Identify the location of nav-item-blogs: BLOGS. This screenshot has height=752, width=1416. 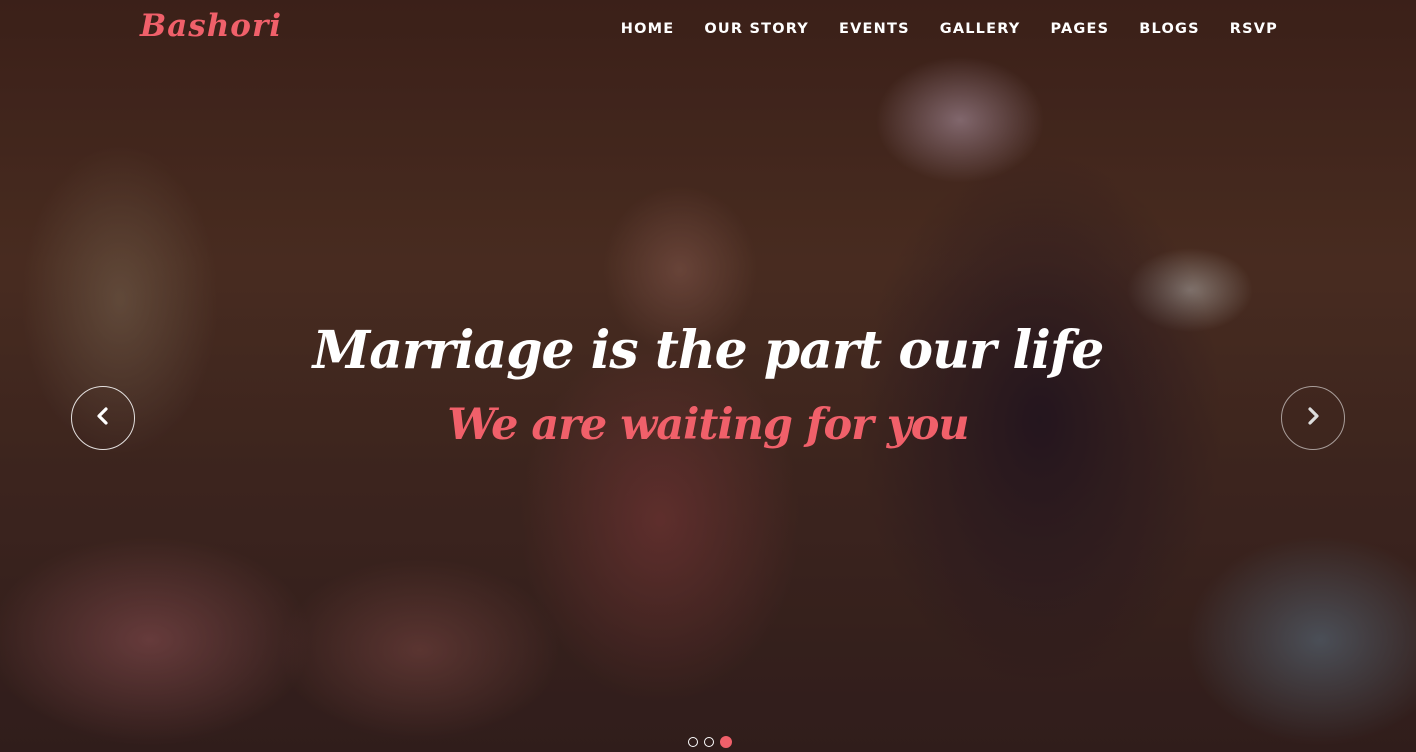
(1169, 29).